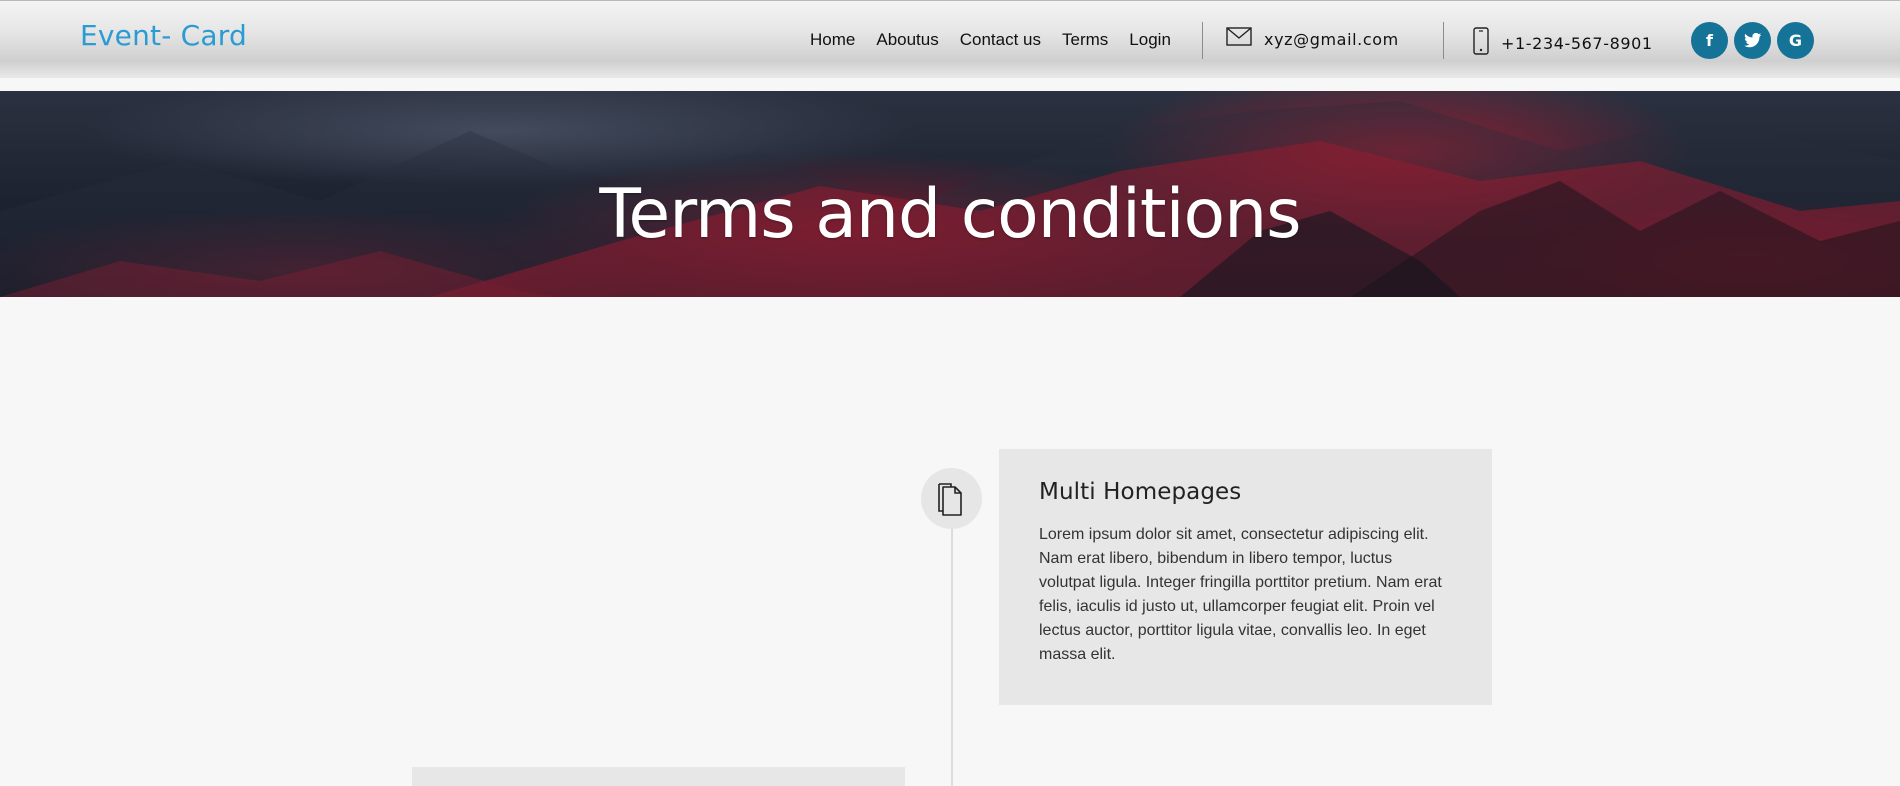  Describe the element at coordinates (950, 214) in the screenshot. I see `page-title: Terms and conditions` at that location.